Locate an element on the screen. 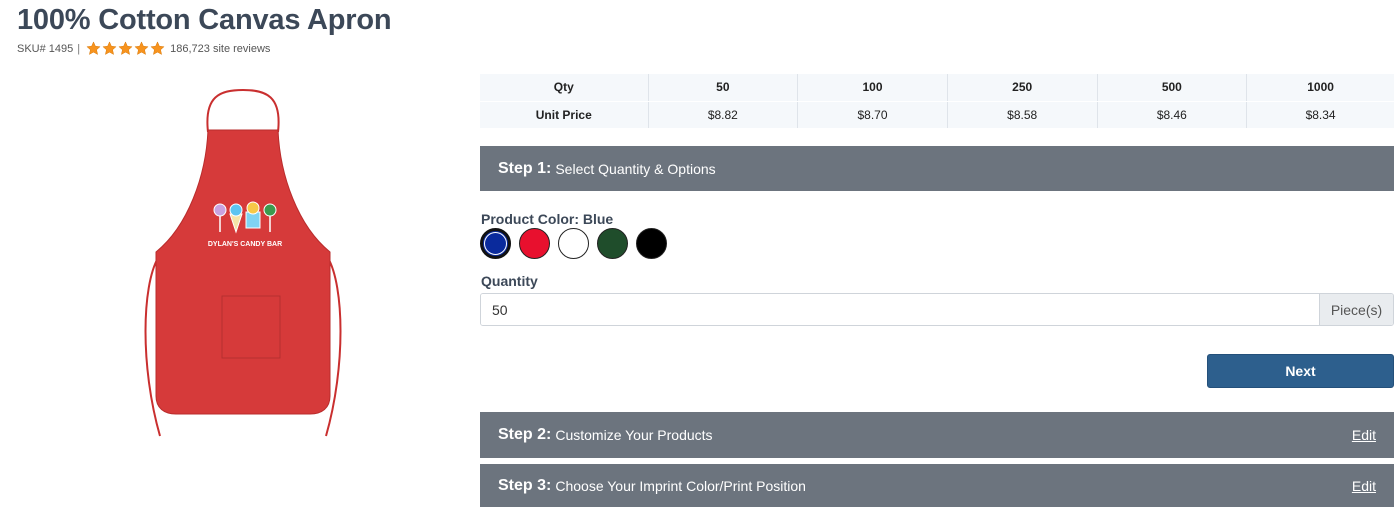  apron-image: DYLAN'S CANDY BAR is located at coordinates (243, 262).